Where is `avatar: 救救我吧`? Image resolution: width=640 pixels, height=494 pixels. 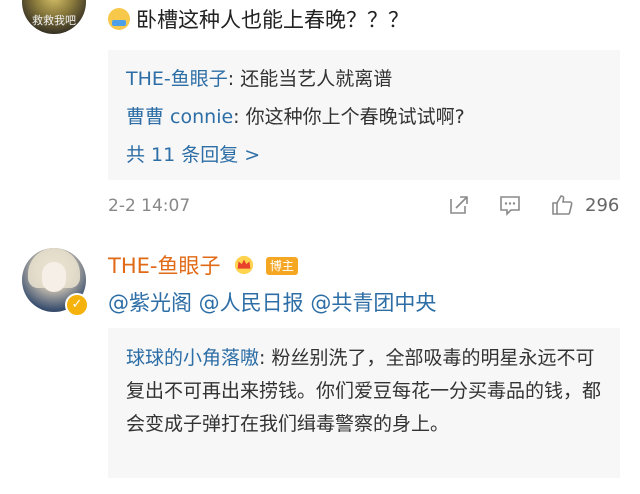 avatar: 救救我吧 is located at coordinates (54, 17).